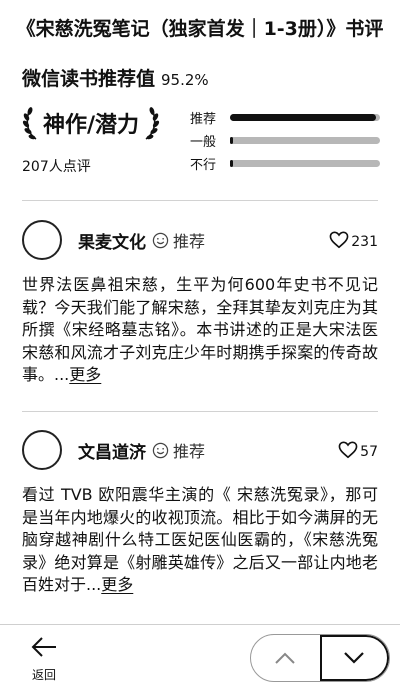 This screenshot has height=690, width=400. I want to click on review-author: 文昌道济, so click(112, 450).